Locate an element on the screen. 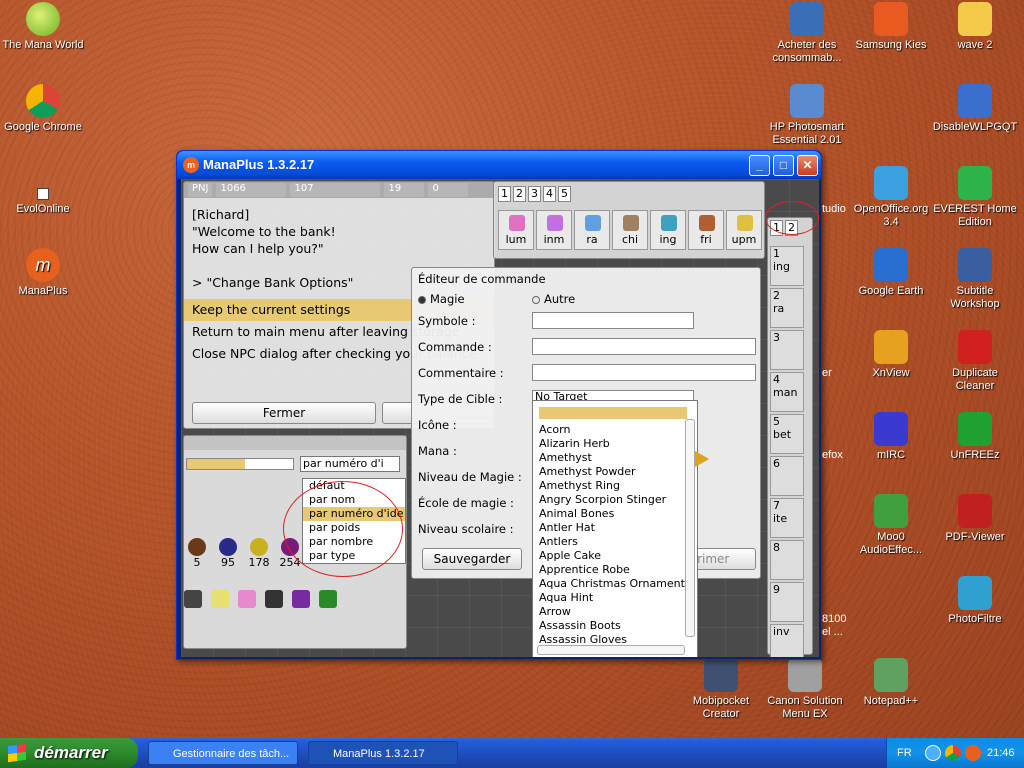 The width and height of the screenshot is (1024, 768). list-item: Arrow is located at coordinates (615, 612).